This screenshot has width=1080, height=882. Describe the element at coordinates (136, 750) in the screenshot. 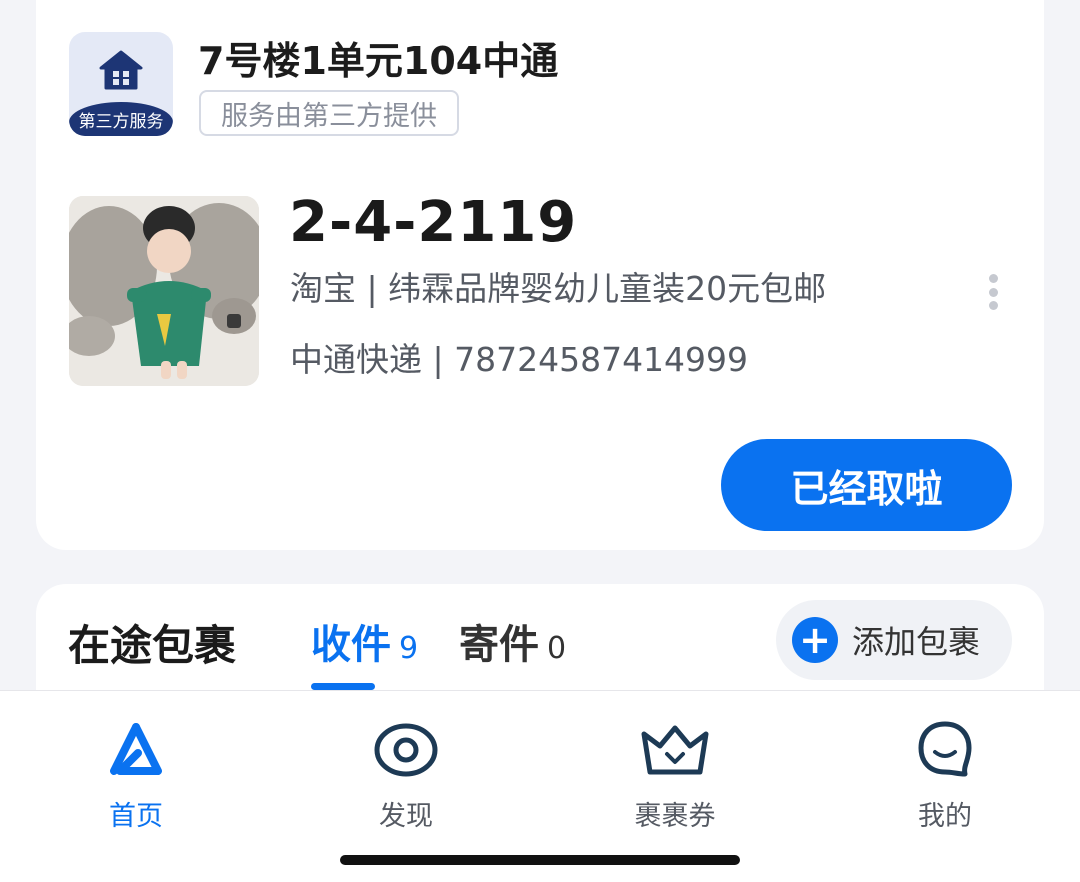

I see `home-a-icon` at that location.